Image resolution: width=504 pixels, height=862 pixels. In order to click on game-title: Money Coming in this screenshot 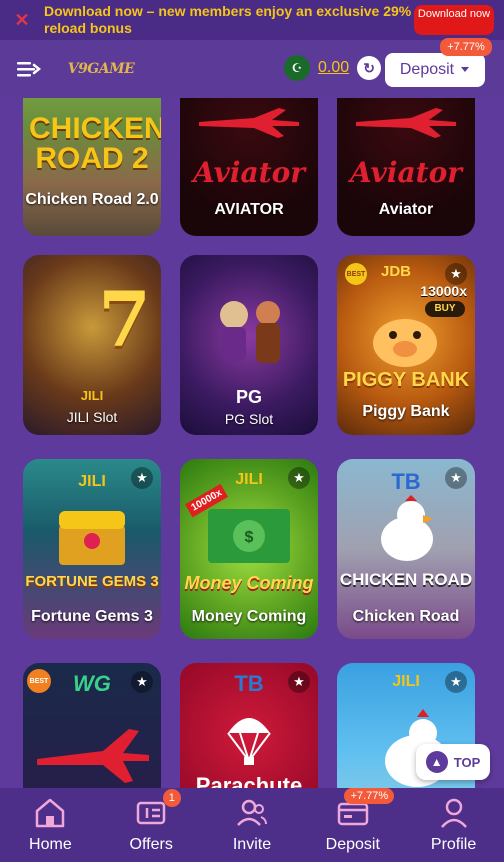, I will do `click(249, 616)`.